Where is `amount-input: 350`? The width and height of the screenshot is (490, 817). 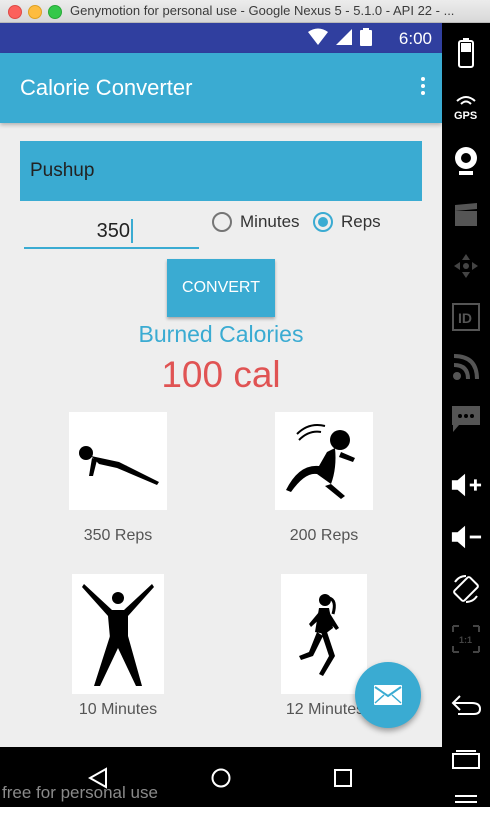
amount-input: 350 is located at coordinates (111, 232).